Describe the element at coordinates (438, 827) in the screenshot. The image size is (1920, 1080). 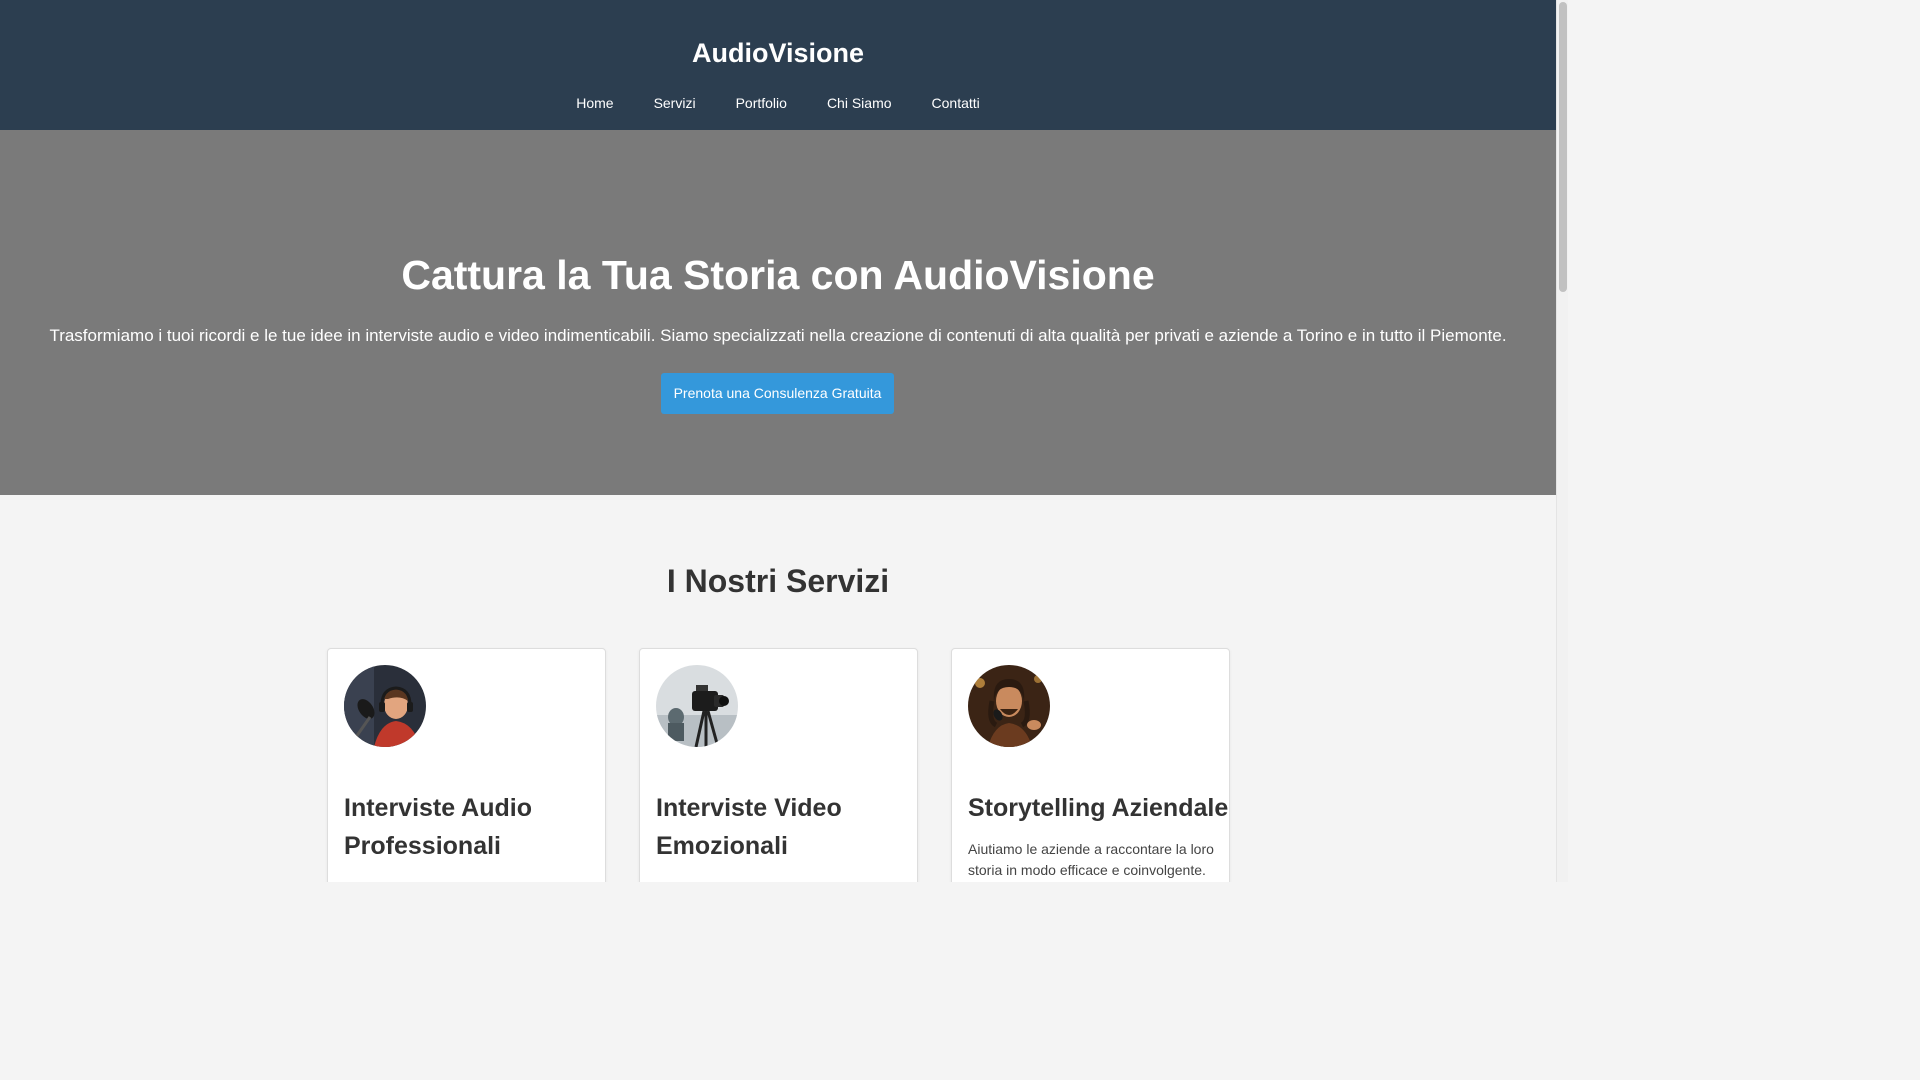
I see `service-title: Interviste Audio Professionali` at that location.